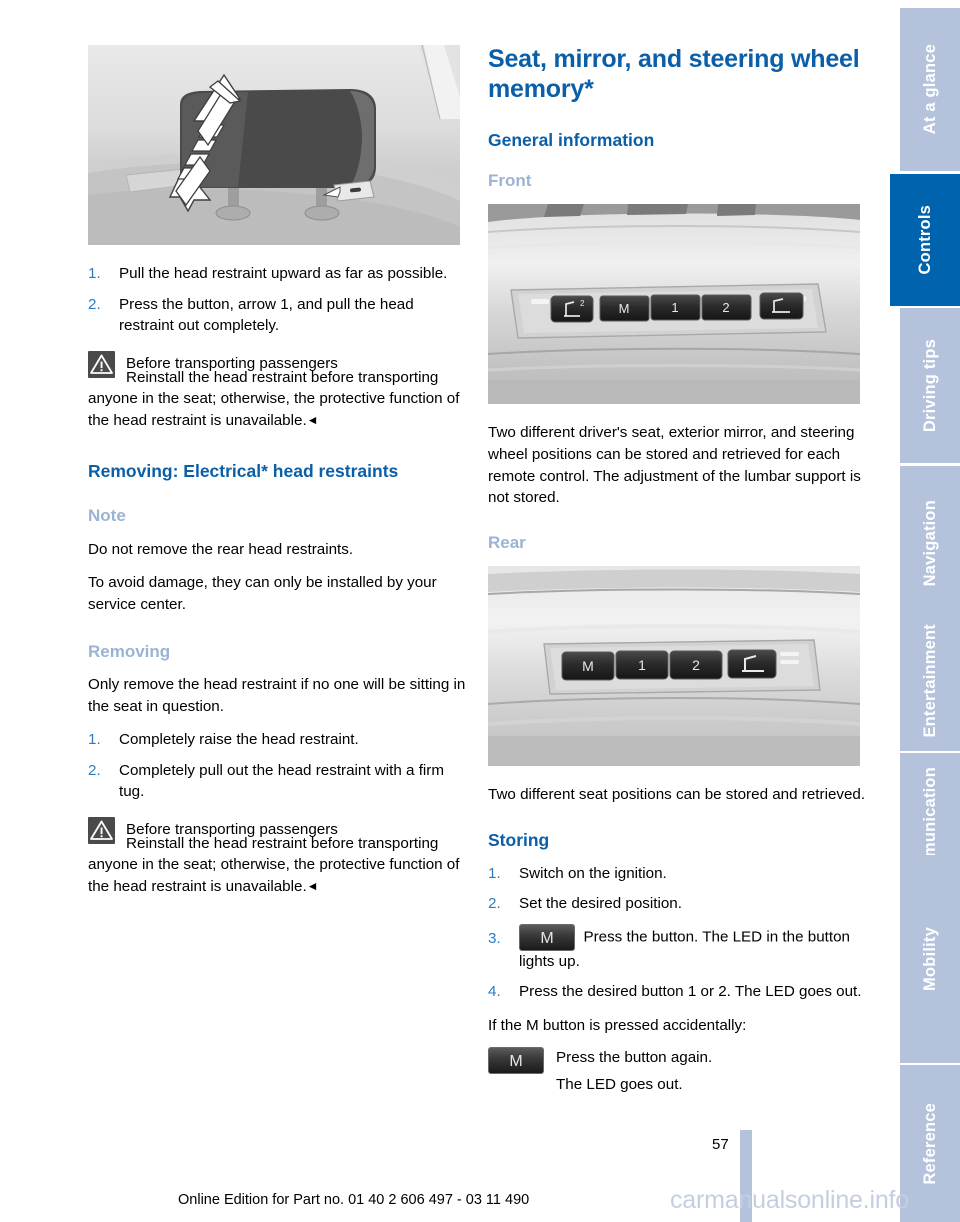 The image size is (960, 1222). What do you see at coordinates (107, 516) in the screenshot?
I see `note-heading: Note` at bounding box center [107, 516].